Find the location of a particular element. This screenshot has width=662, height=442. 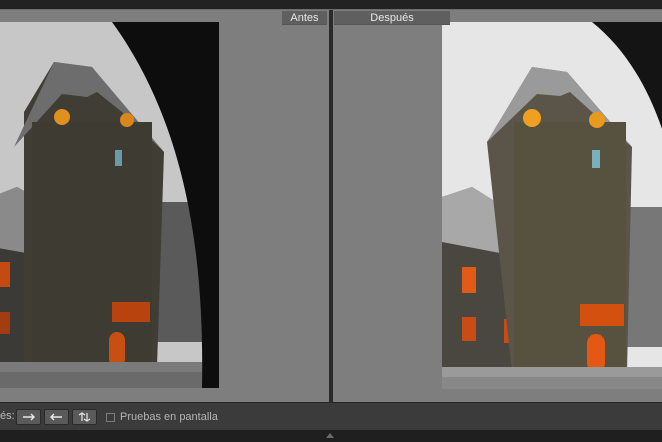

swap-button is located at coordinates (28, 417).